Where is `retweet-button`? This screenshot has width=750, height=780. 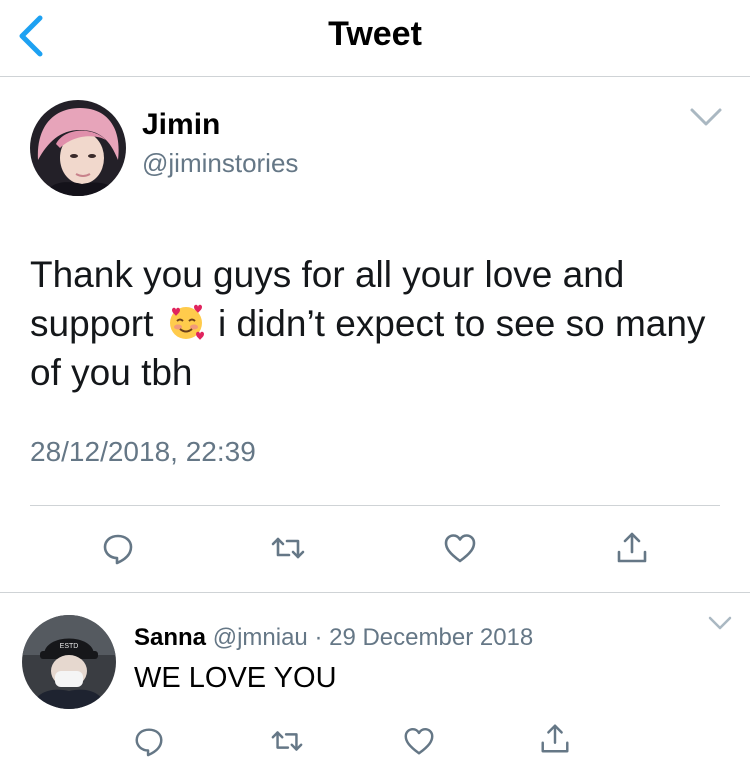
retweet-button is located at coordinates (288, 548).